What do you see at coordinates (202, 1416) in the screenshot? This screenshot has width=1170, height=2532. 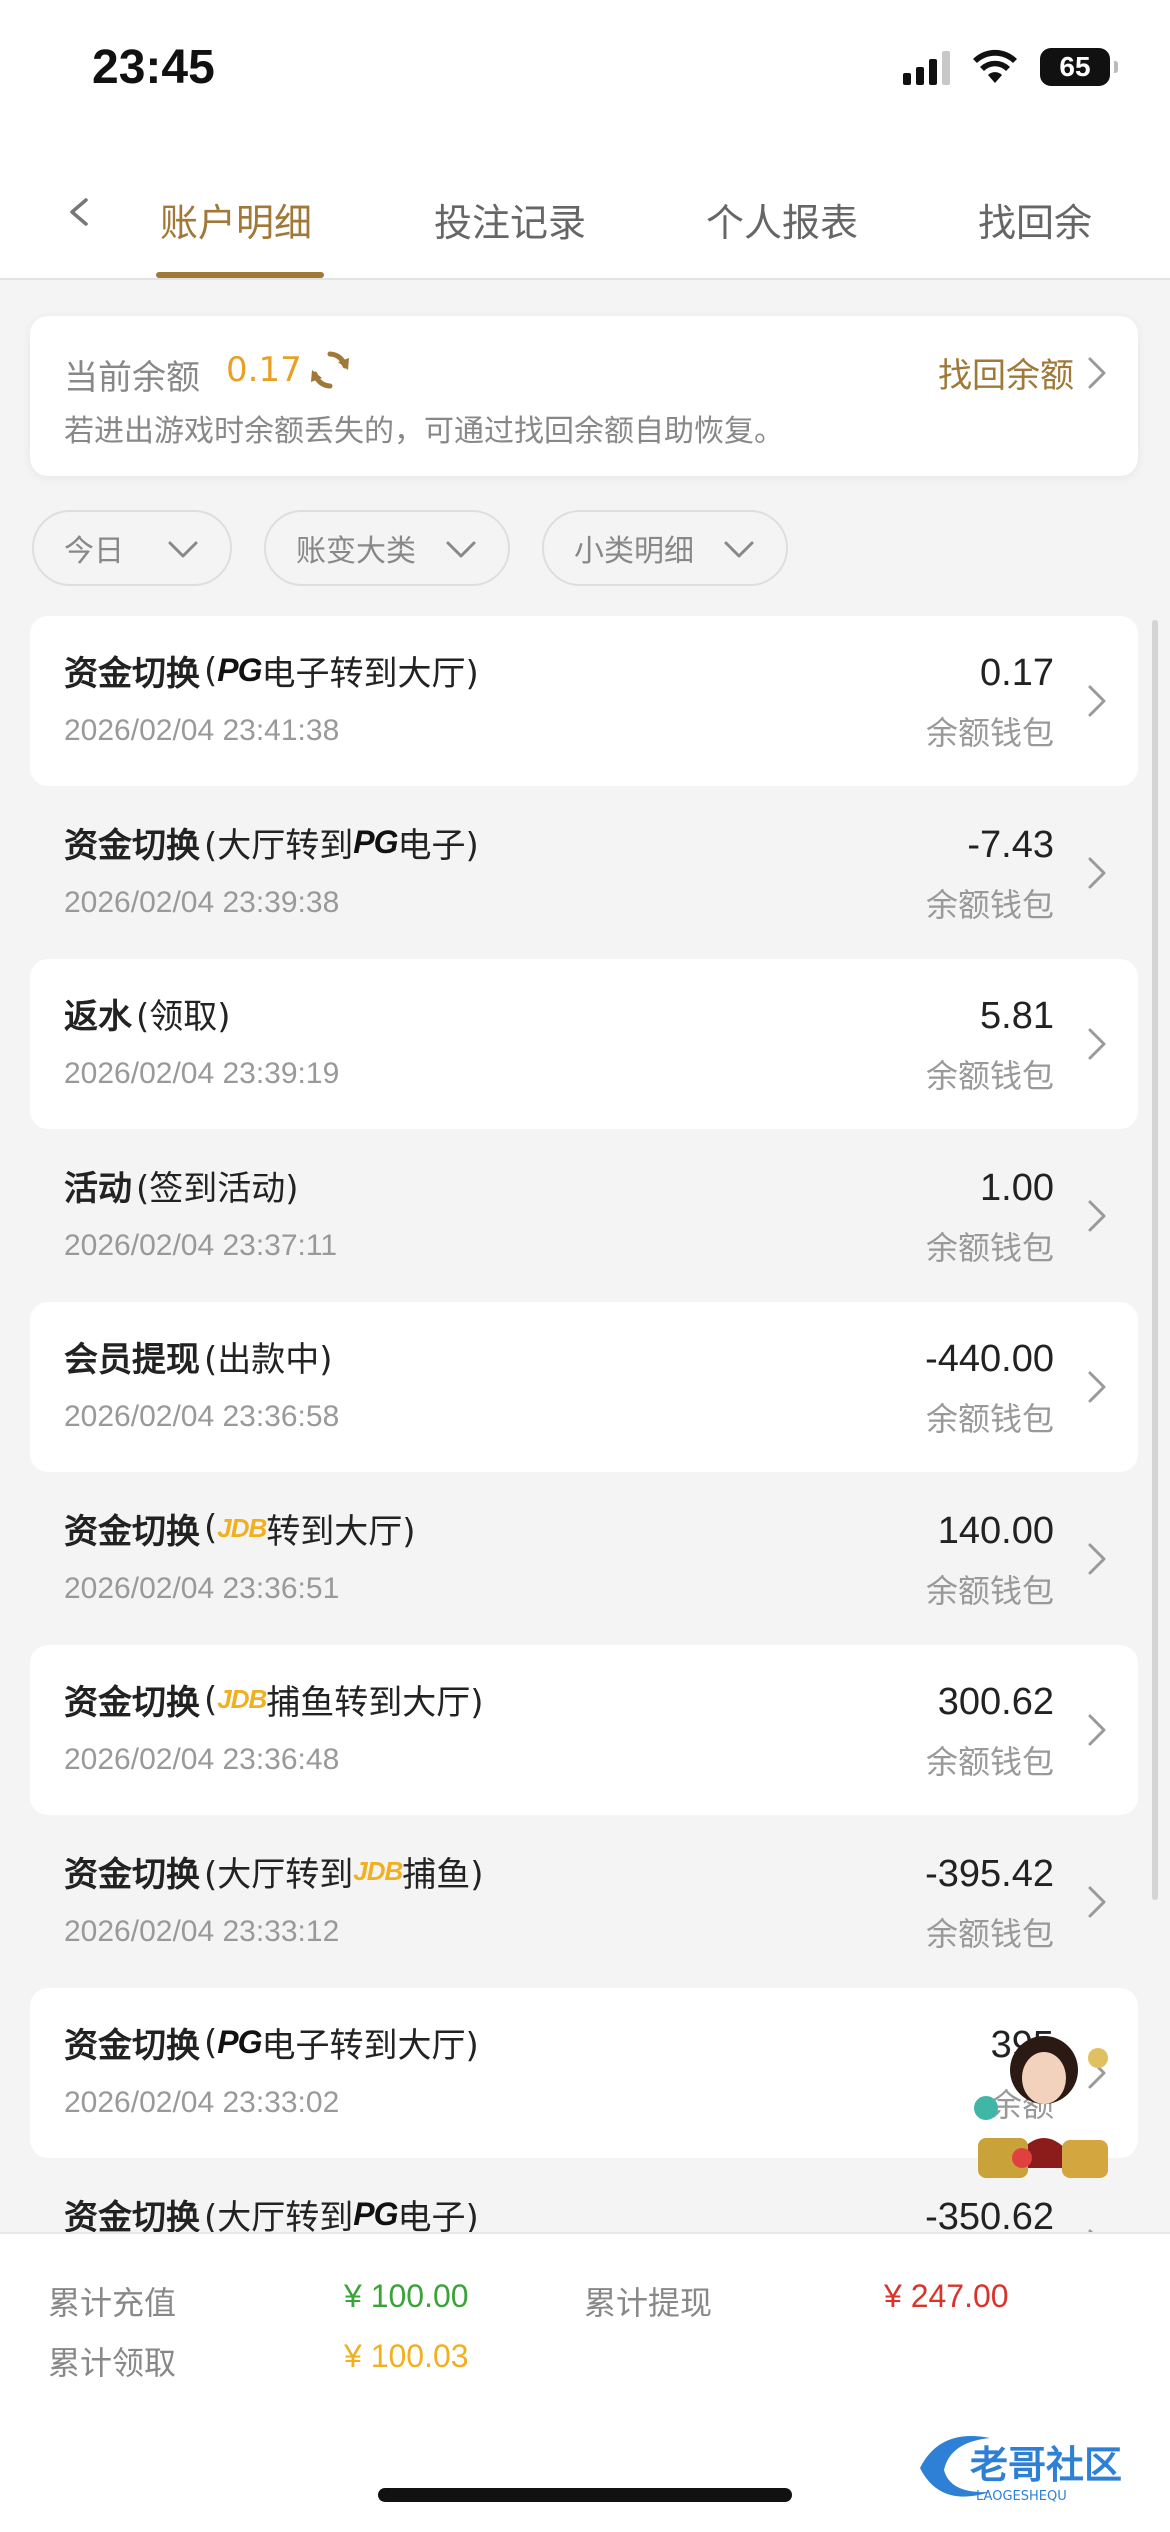 I see `transaction-time: 2026/02/04 23:36:58` at bounding box center [202, 1416].